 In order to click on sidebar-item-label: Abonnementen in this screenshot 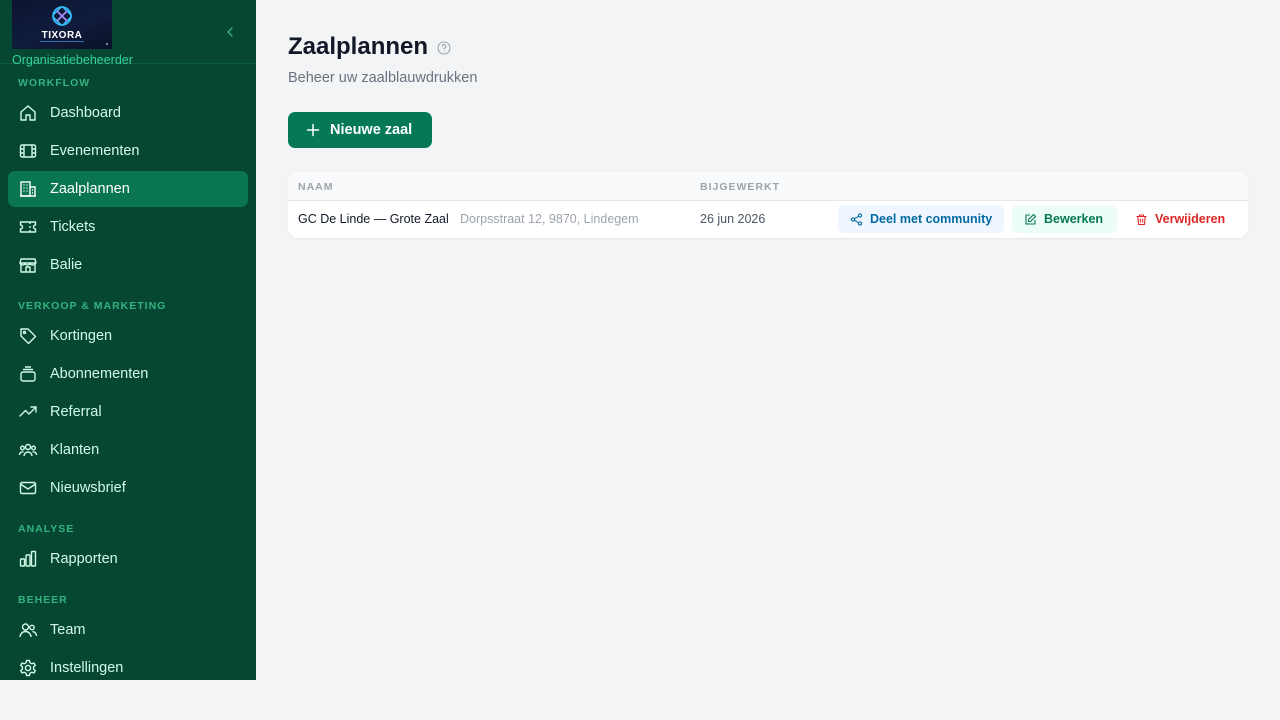, I will do `click(99, 374)`.